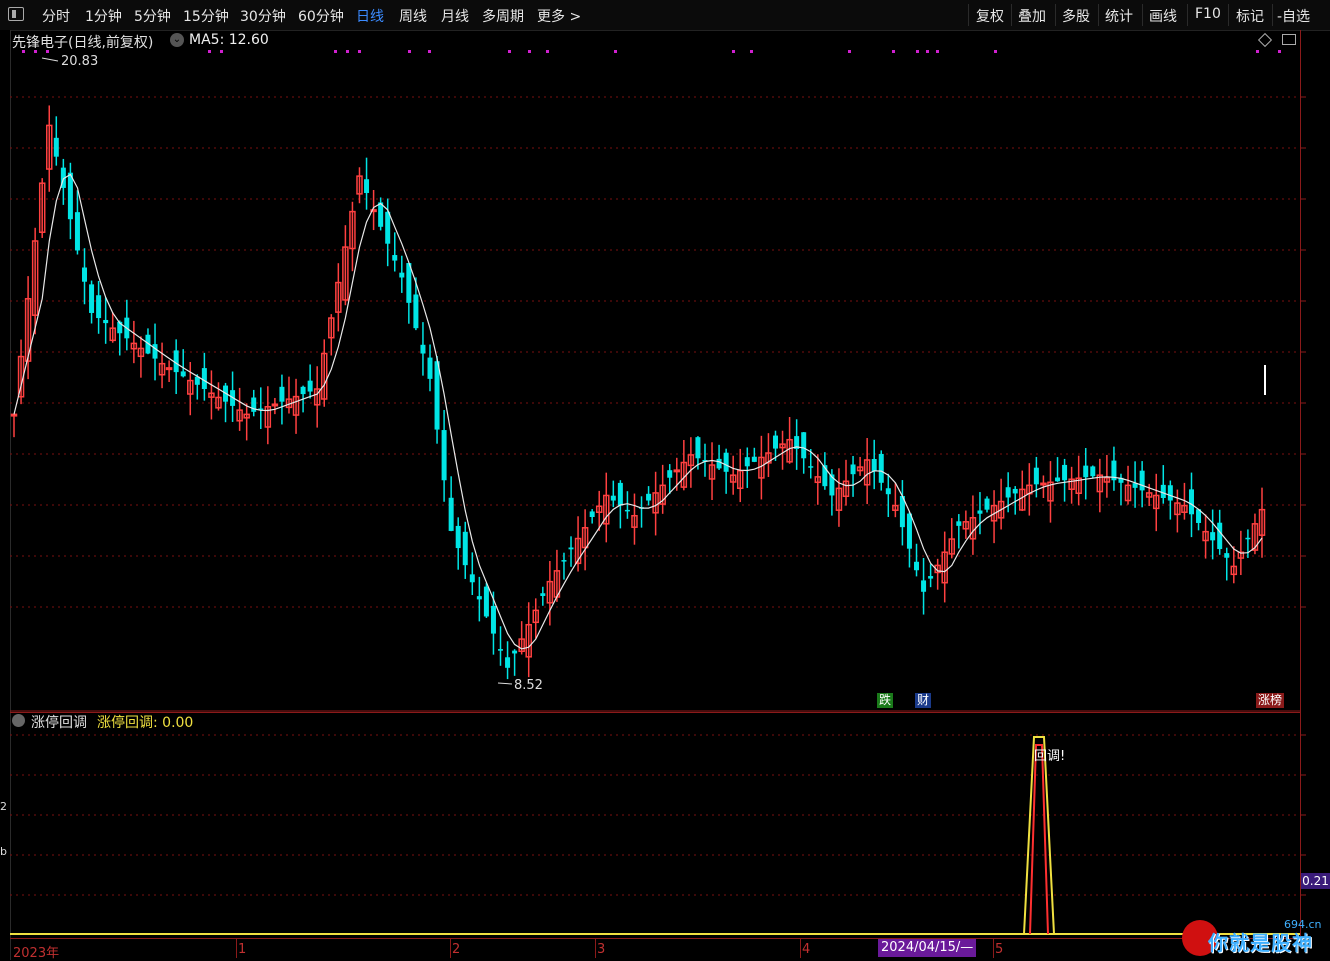  What do you see at coordinates (505, 683) in the screenshot?
I see `low-pointer` at bounding box center [505, 683].